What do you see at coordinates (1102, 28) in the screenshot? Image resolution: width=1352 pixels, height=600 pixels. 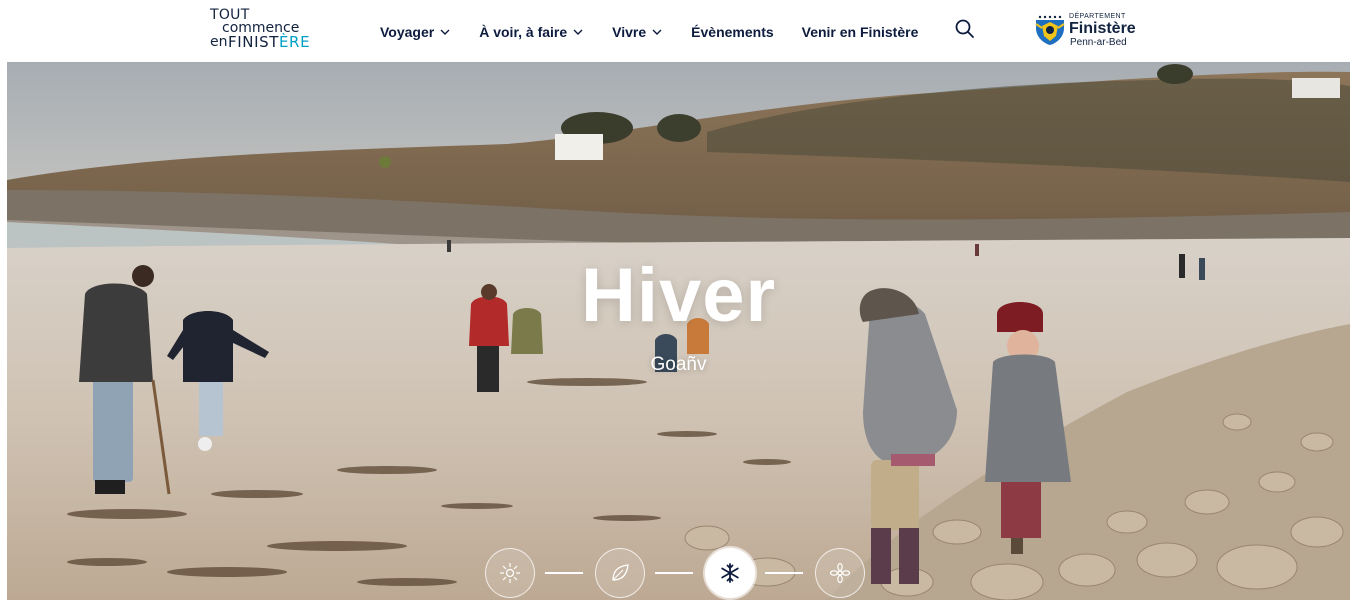 I see `dept-label-name: Finistère` at bounding box center [1102, 28].